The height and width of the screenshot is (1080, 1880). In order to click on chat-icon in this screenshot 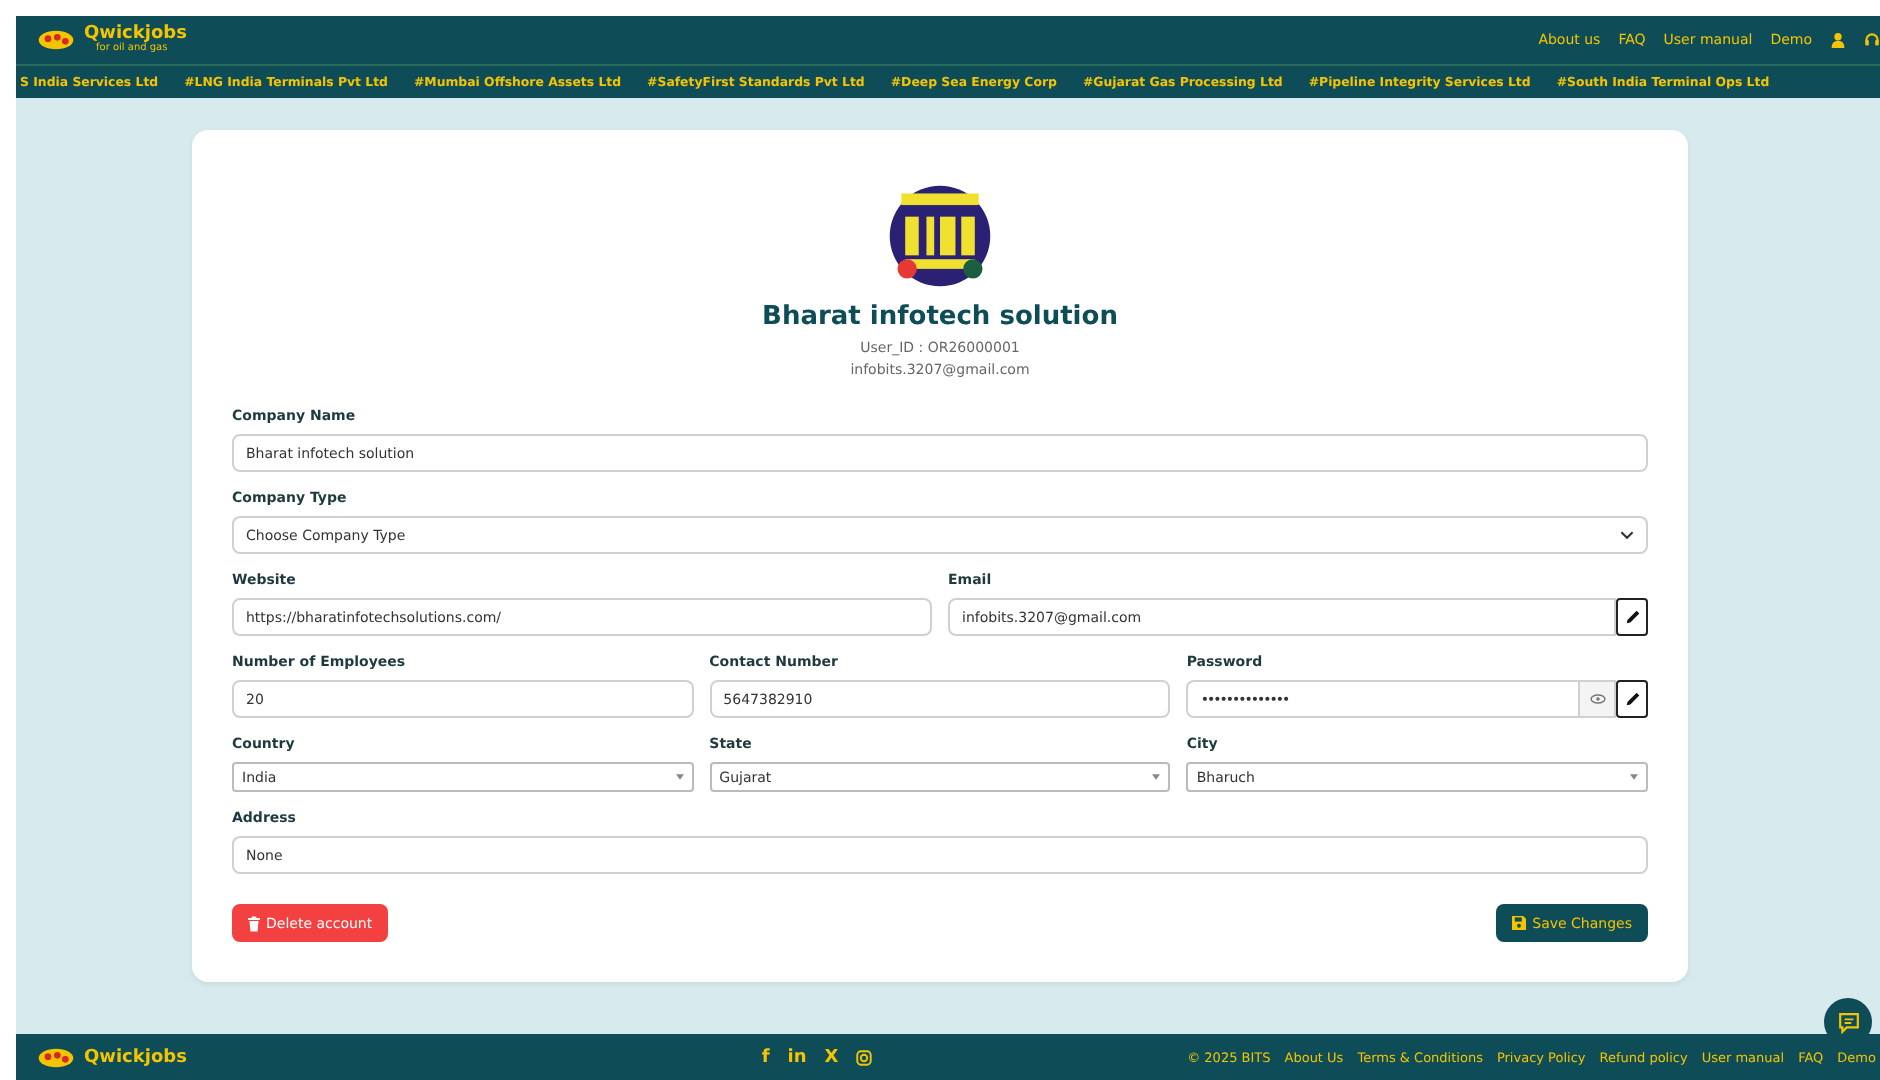, I will do `click(1848, 1022)`.